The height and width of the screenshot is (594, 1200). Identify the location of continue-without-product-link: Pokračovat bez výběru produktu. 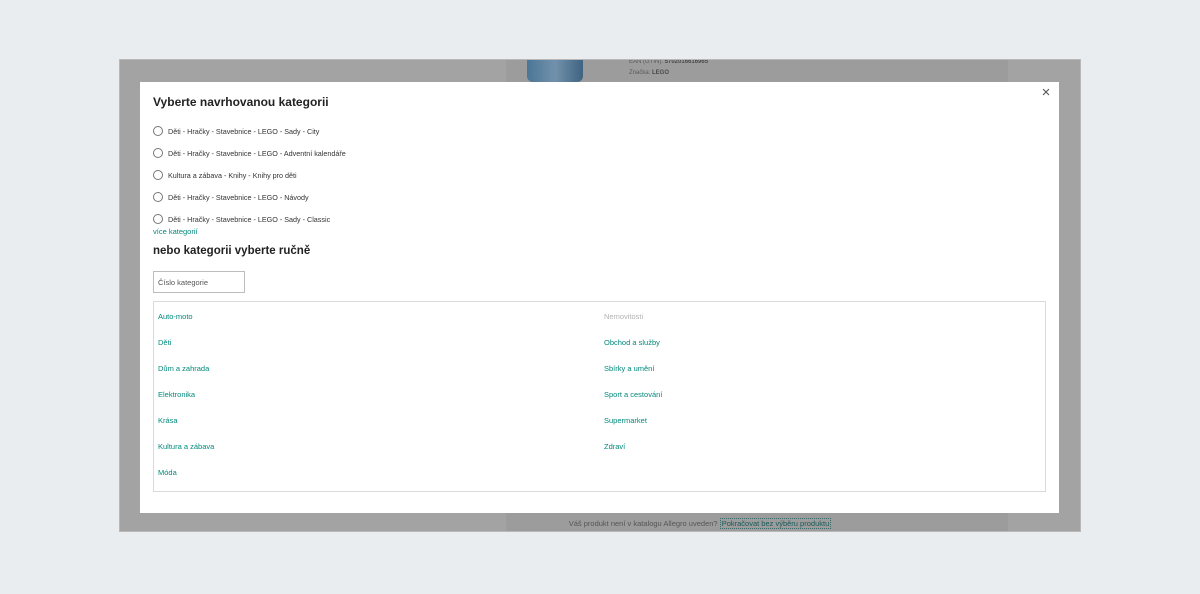
(775, 523).